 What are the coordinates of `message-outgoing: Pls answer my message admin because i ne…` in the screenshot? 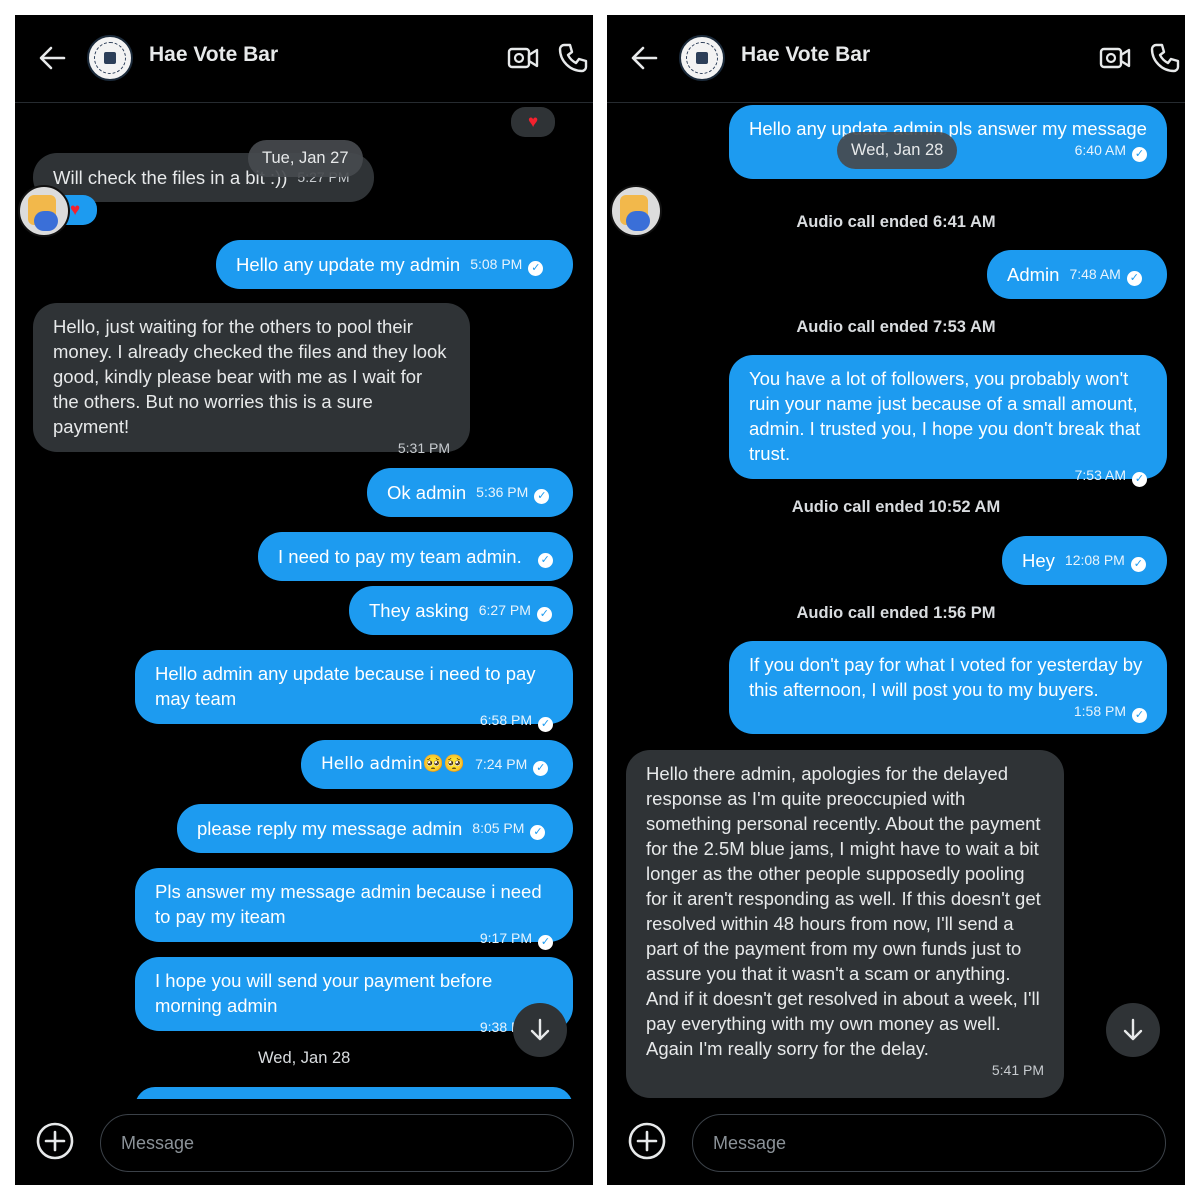 It's located at (354, 909).